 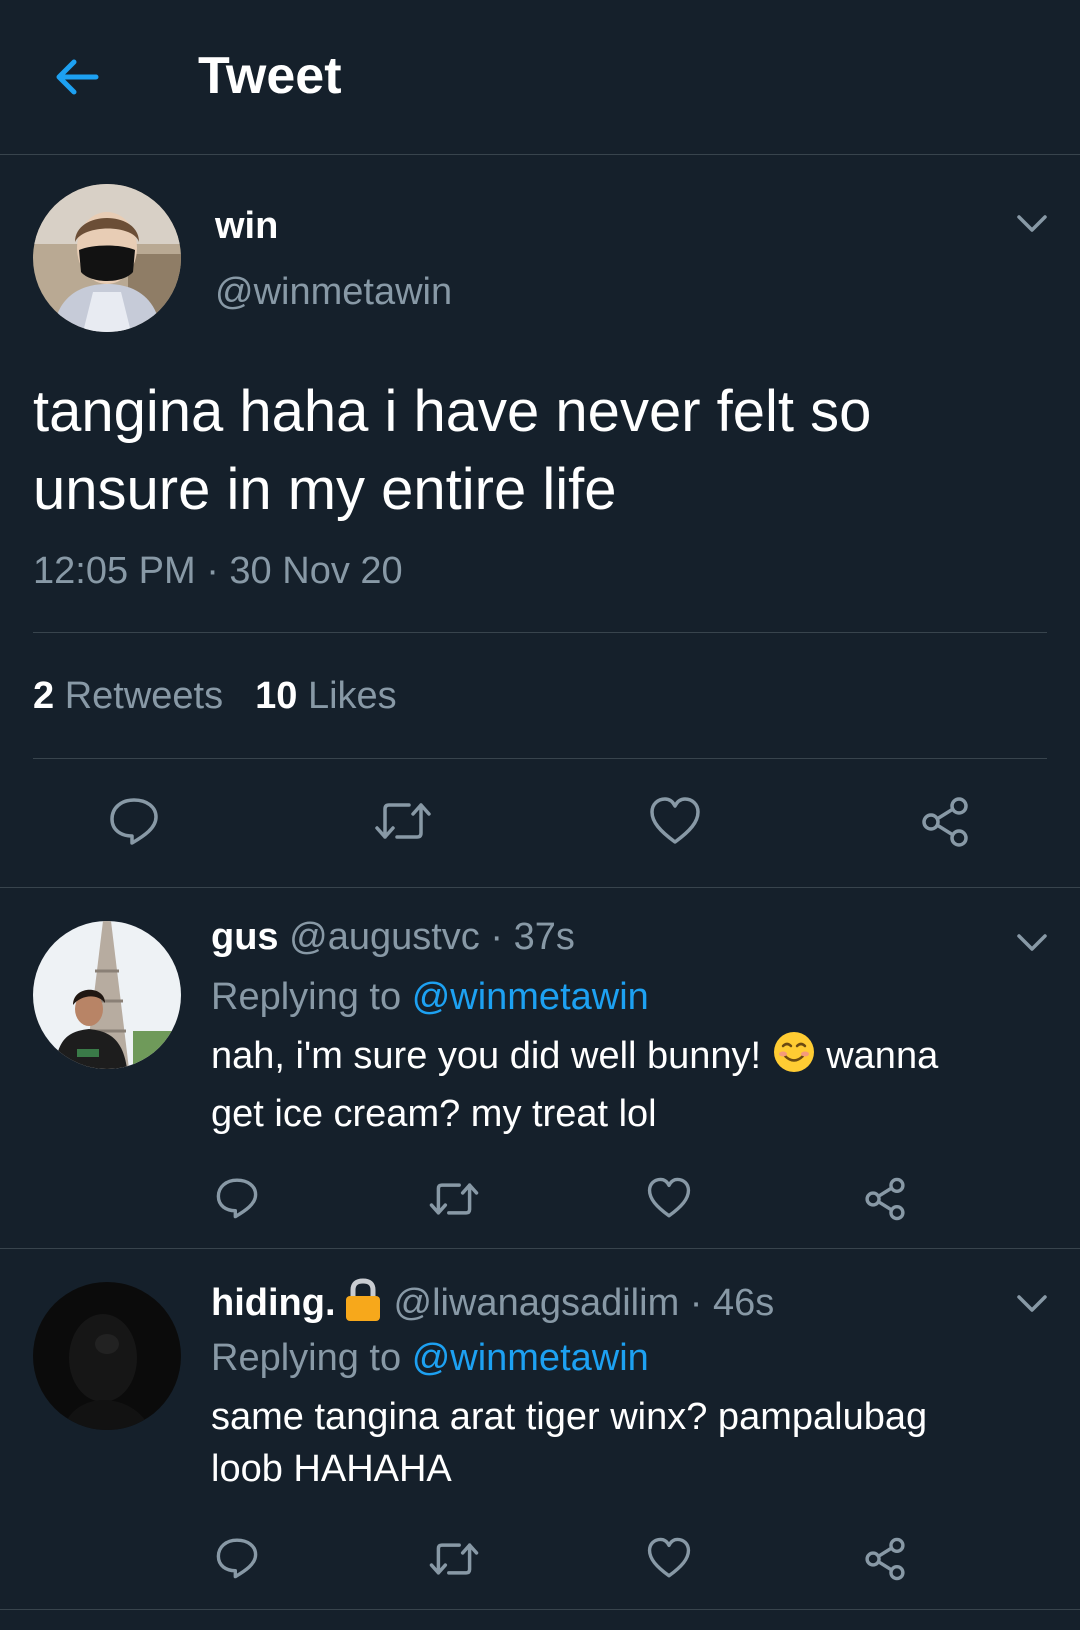 I want to click on tweet-stats: 2 Retweets 10 Likes, so click(x=215, y=696).